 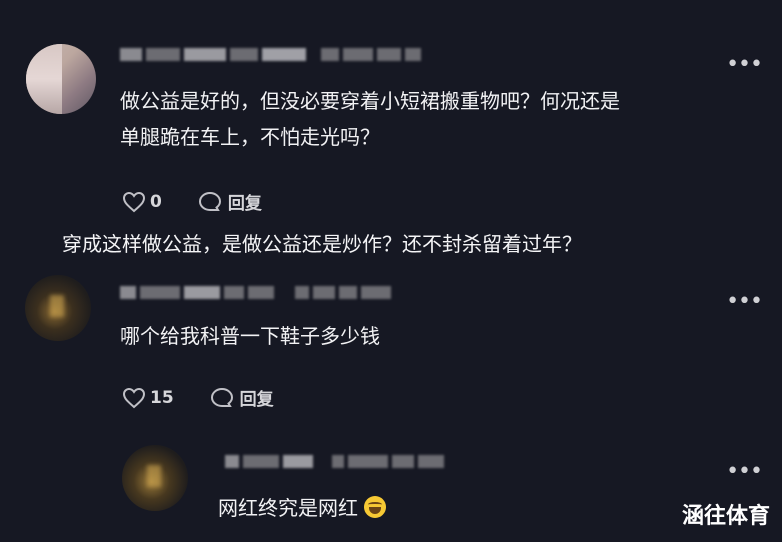 I want to click on comment-text: 哪个给我科普一下鞋子多少钱, so click(x=250, y=336).